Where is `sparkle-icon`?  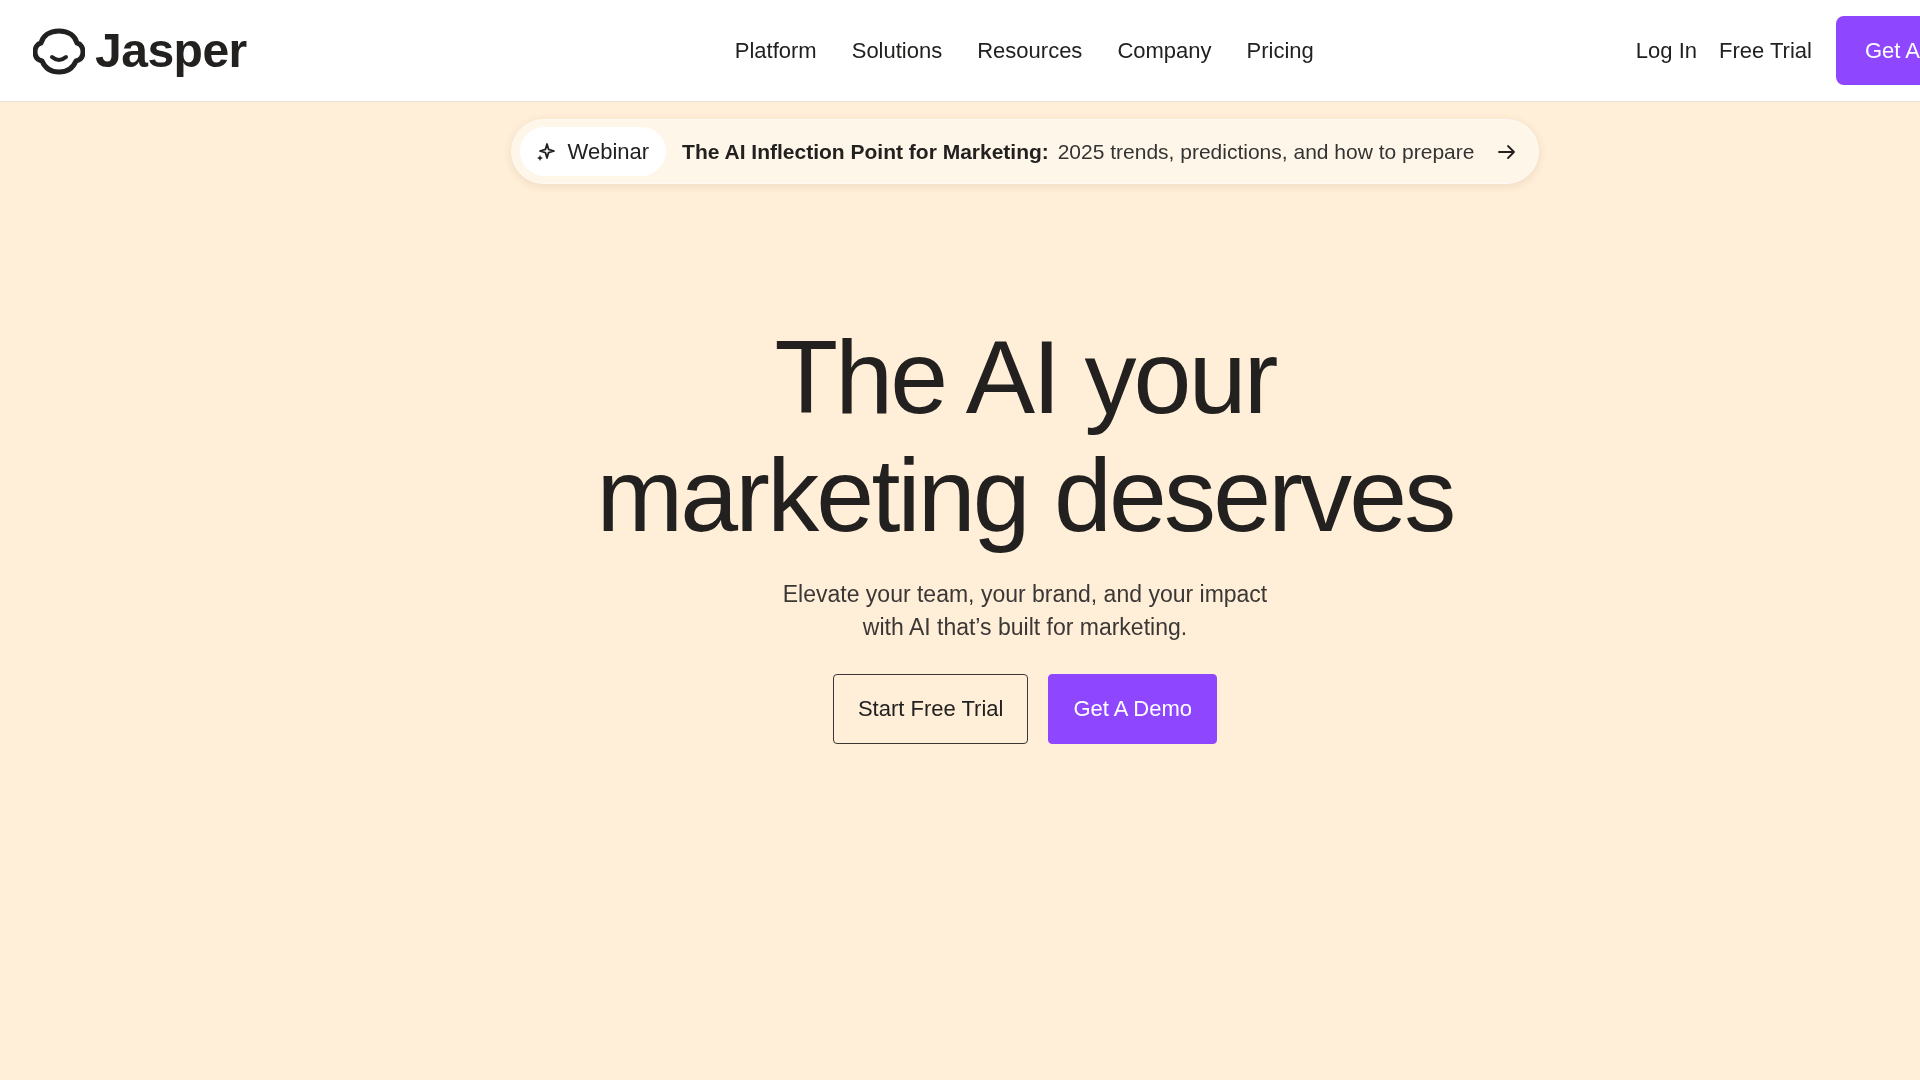
sparkle-icon is located at coordinates (545, 151).